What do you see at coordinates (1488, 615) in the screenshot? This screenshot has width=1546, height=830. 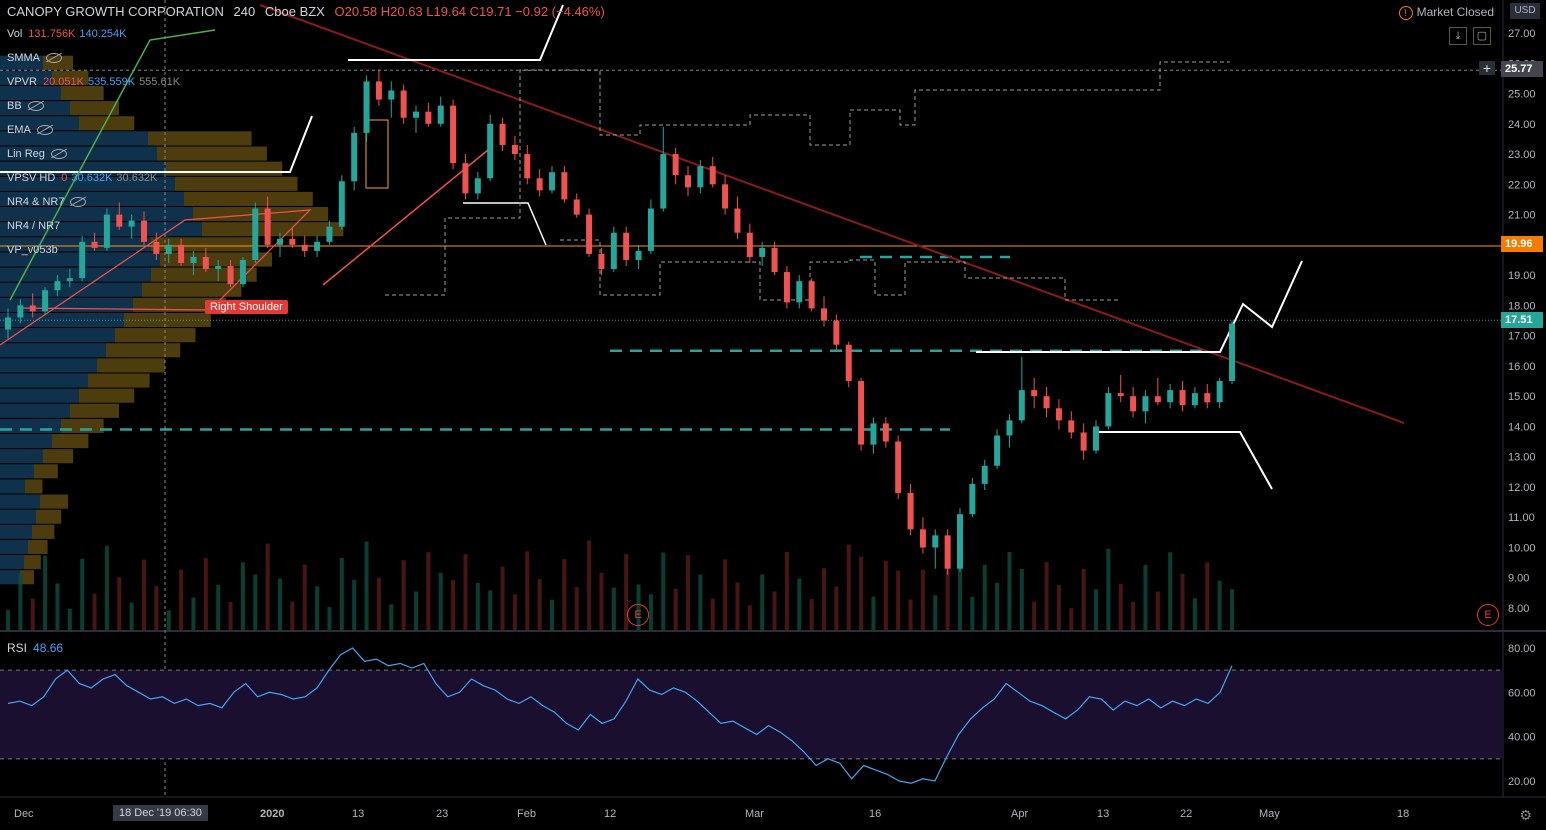 I see `earnings-marker-2: E` at bounding box center [1488, 615].